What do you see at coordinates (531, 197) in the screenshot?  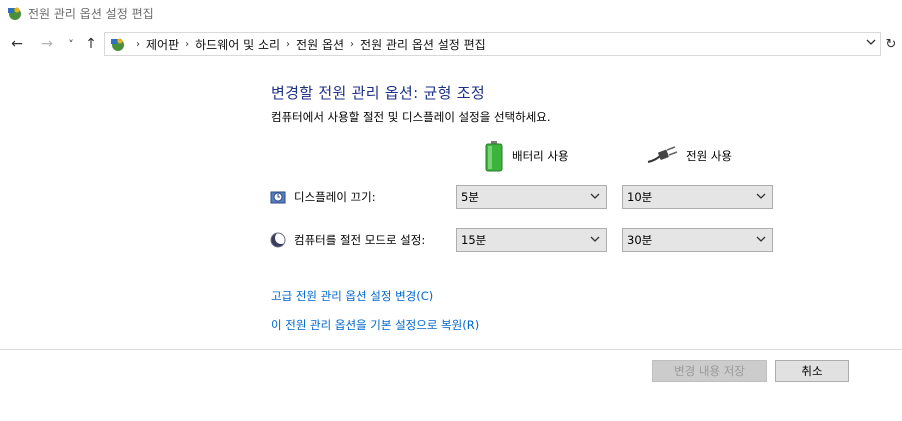 I see `display-off-battery-select: 5분` at bounding box center [531, 197].